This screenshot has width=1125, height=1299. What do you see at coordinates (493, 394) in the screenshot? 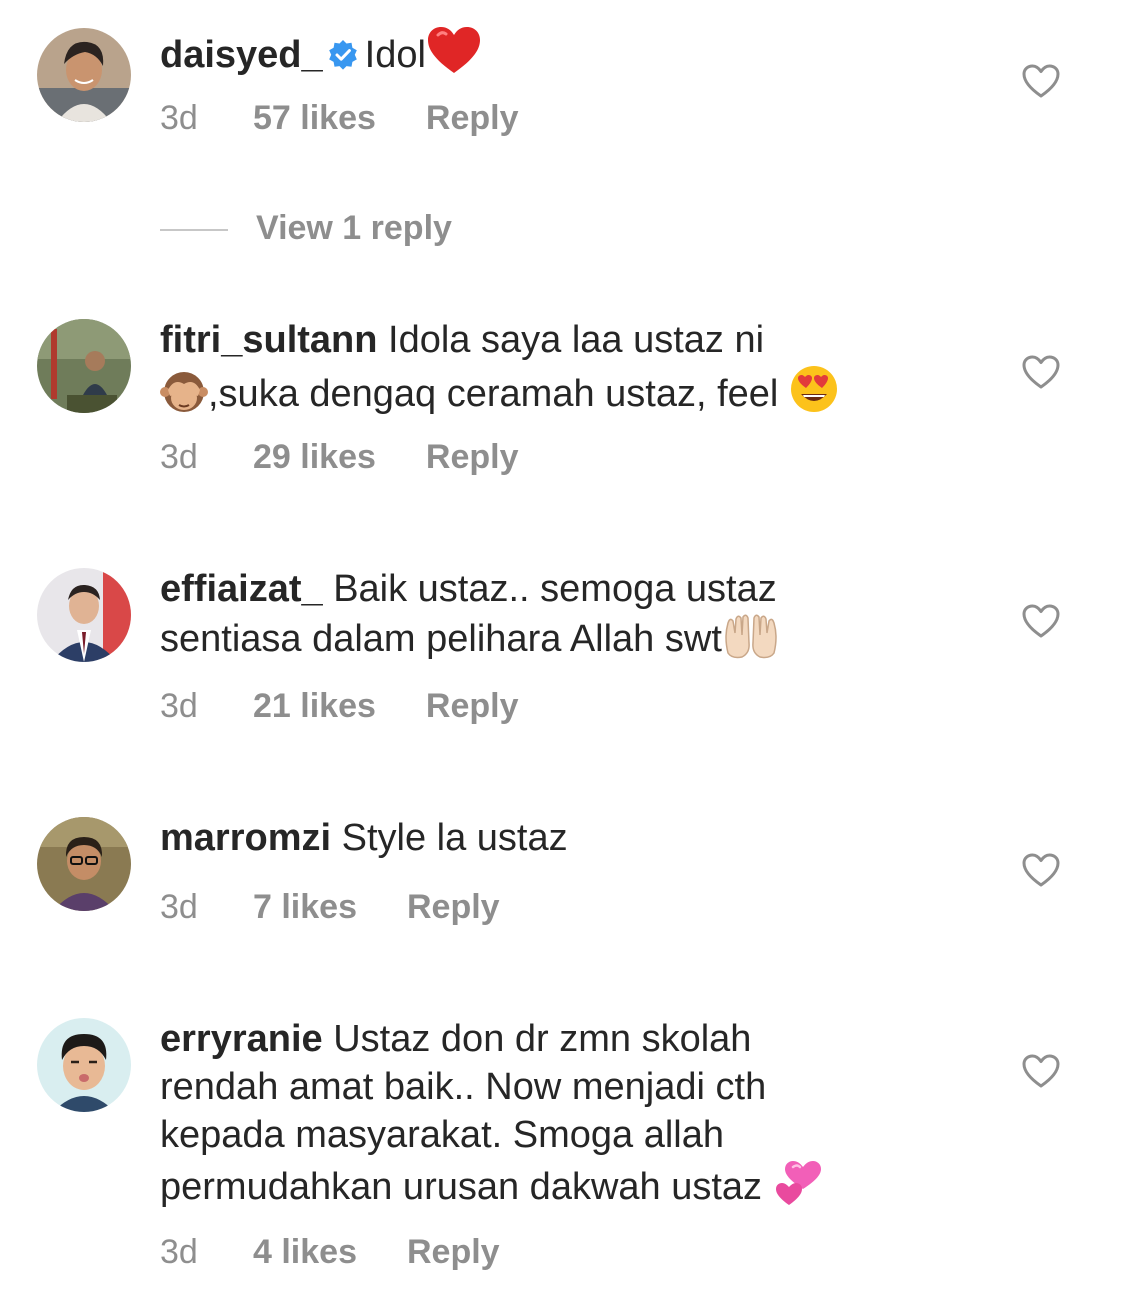
I see `comment-text-content: ,suka dengaq ceramah ustaz, feel` at bounding box center [493, 394].